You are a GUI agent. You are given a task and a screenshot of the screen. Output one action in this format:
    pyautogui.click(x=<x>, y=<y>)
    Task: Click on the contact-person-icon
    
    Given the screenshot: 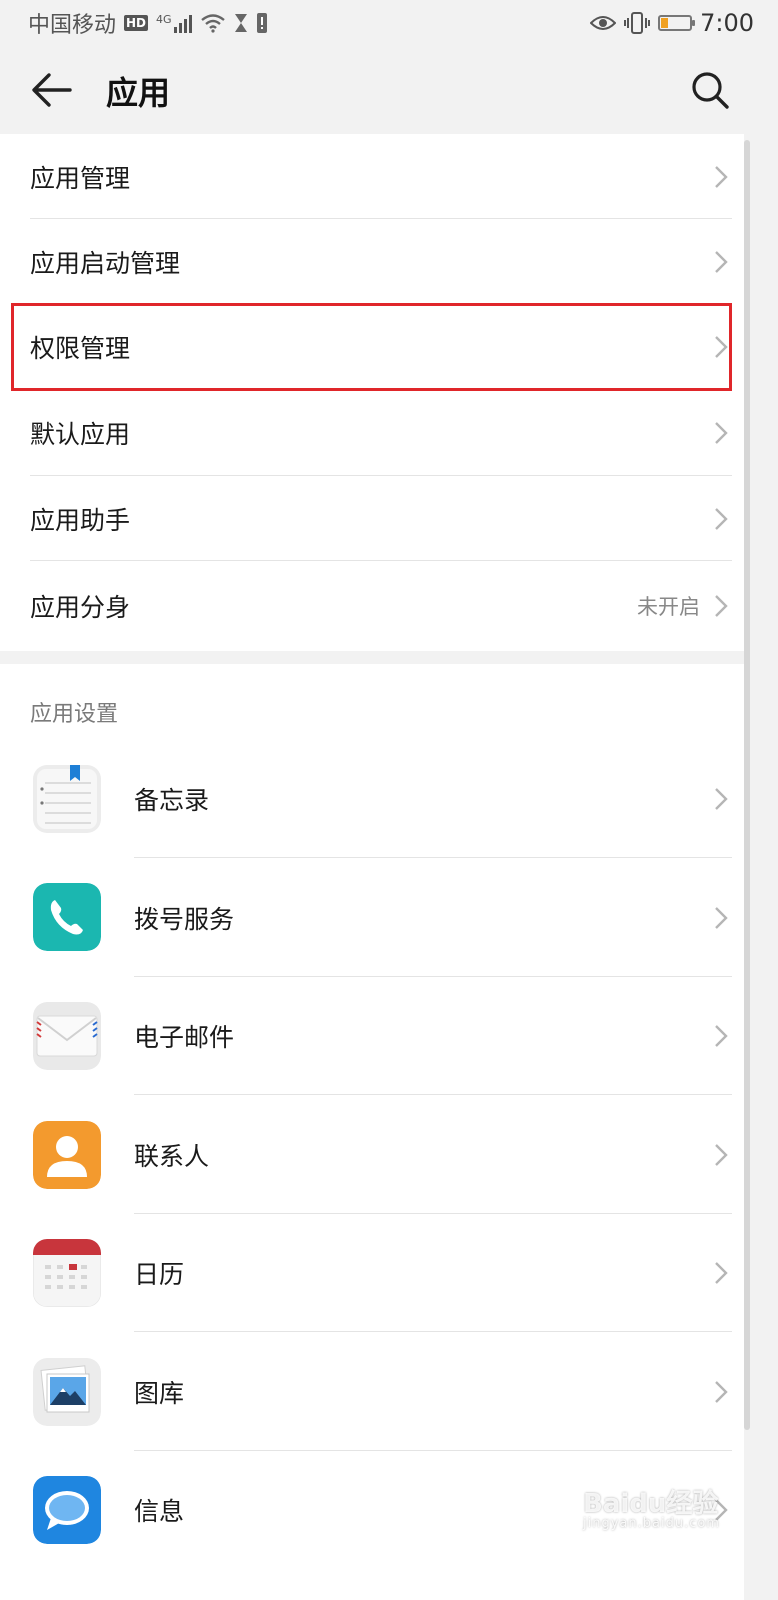 What is the action you would take?
    pyautogui.click(x=67, y=1155)
    